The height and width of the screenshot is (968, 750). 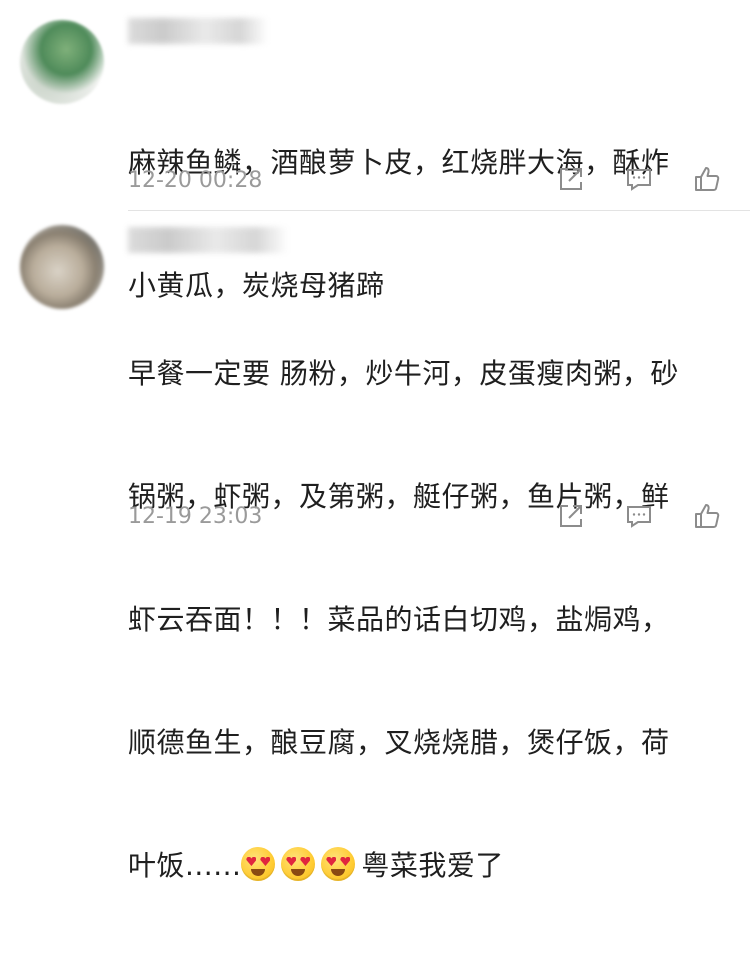 I want to click on comment-timestamp: 12-20 00:28, so click(x=195, y=180).